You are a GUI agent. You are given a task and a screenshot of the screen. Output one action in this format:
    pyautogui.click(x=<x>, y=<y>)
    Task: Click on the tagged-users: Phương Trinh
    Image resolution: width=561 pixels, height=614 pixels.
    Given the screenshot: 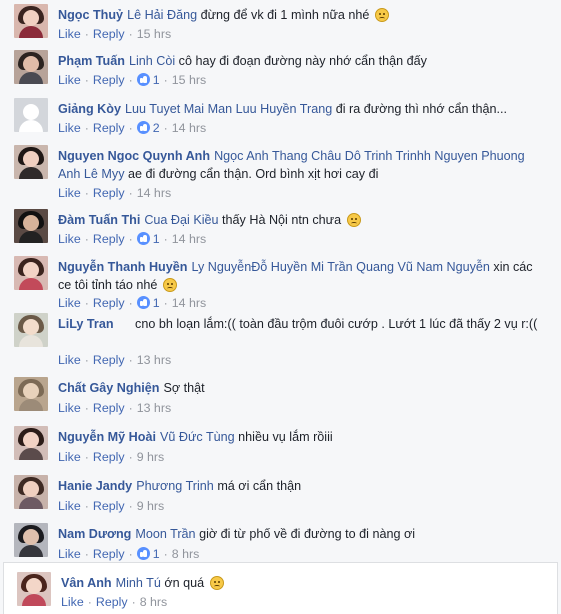 What is the action you would take?
    pyautogui.click(x=175, y=486)
    